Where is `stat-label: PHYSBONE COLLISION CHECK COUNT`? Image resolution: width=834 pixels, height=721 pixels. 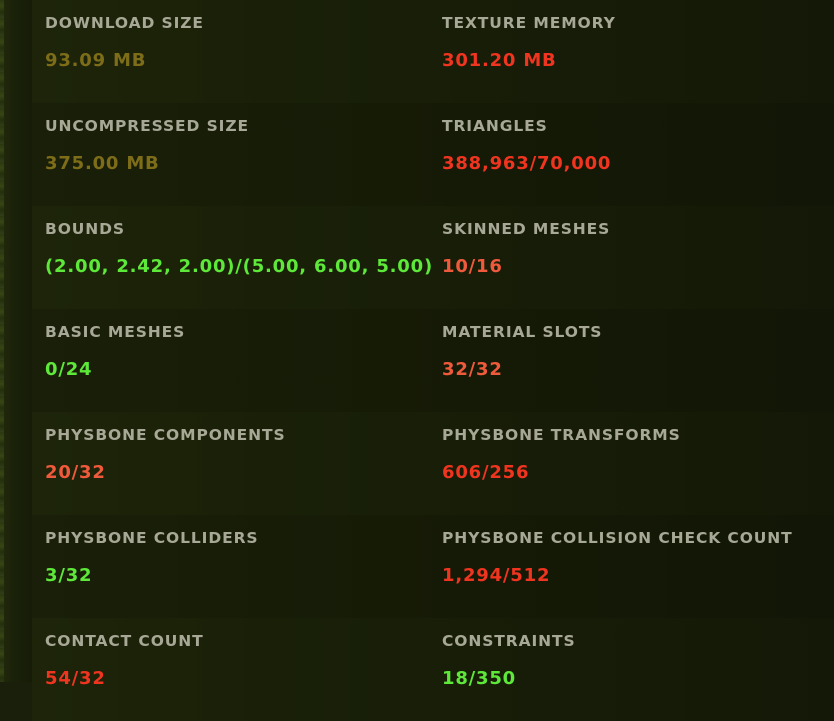 stat-label: PHYSBONE COLLISION CHECK COUNT is located at coordinates (617, 538).